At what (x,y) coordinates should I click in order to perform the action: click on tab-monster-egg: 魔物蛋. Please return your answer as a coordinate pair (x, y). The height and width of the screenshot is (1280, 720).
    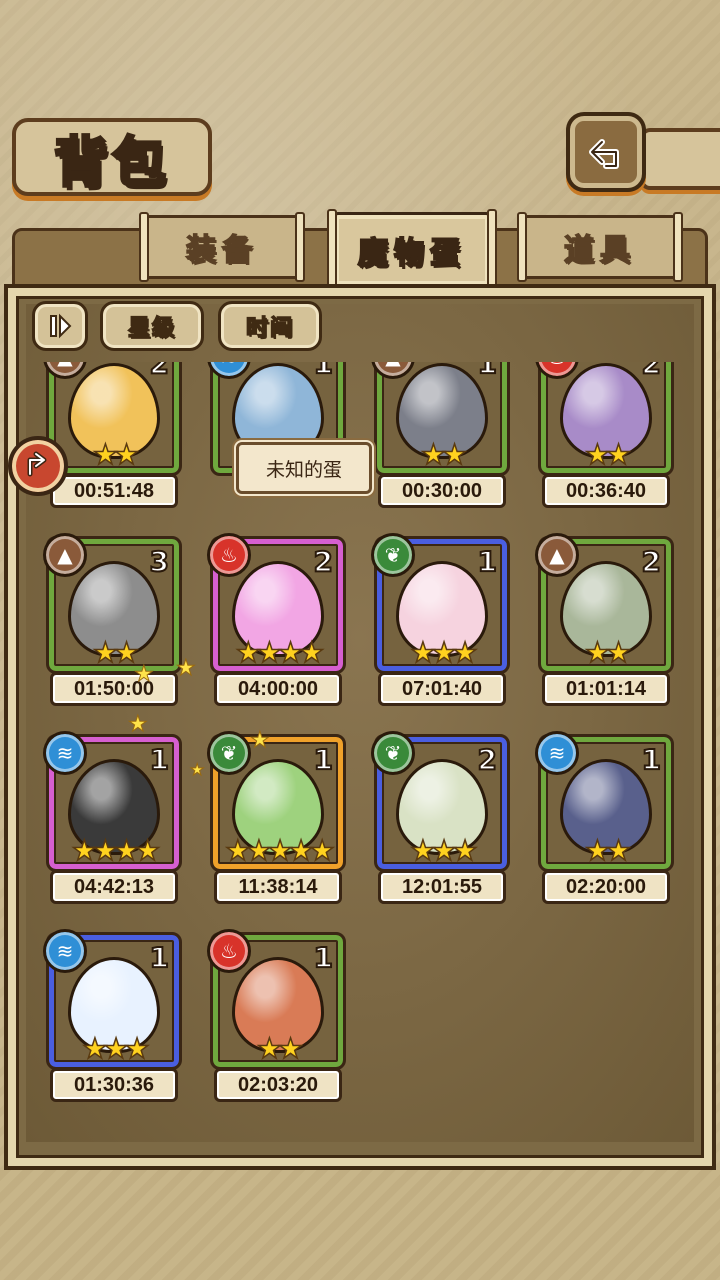
    Looking at the image, I should click on (412, 250).